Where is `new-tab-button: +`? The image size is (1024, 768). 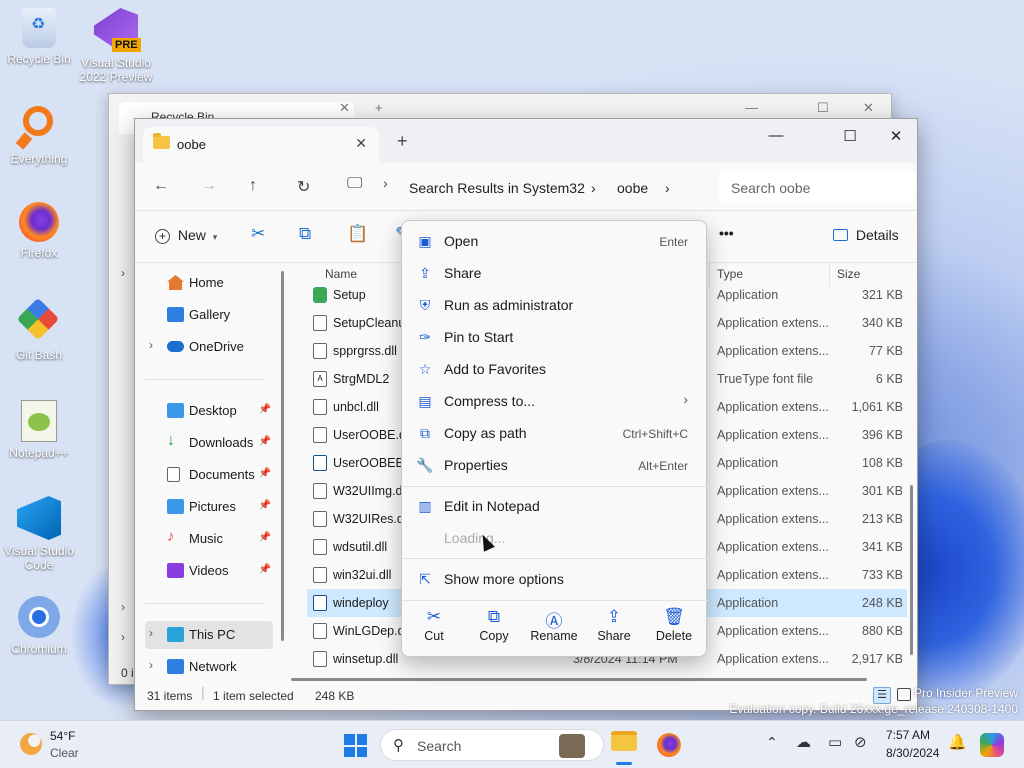 new-tab-button: + is located at coordinates (402, 141).